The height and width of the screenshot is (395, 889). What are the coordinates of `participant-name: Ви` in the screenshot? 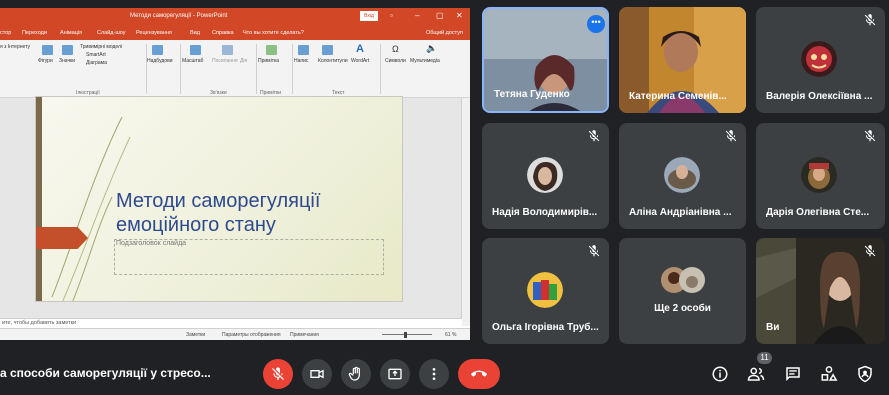 It's located at (773, 327).